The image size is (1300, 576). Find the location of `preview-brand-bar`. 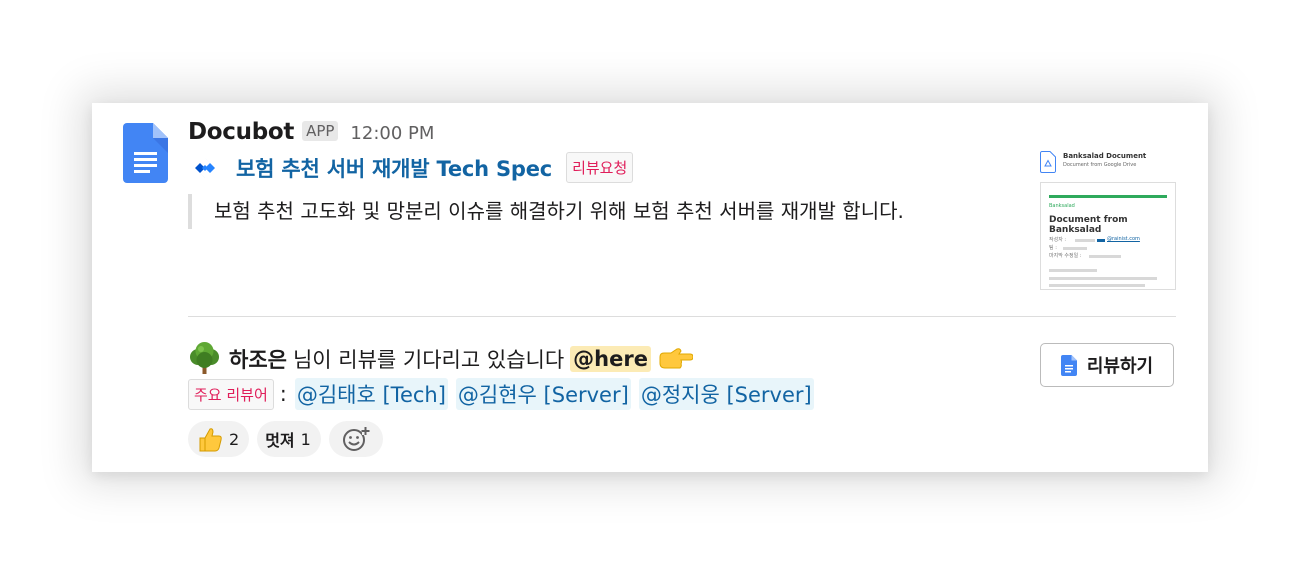

preview-brand-bar is located at coordinates (1108, 196).